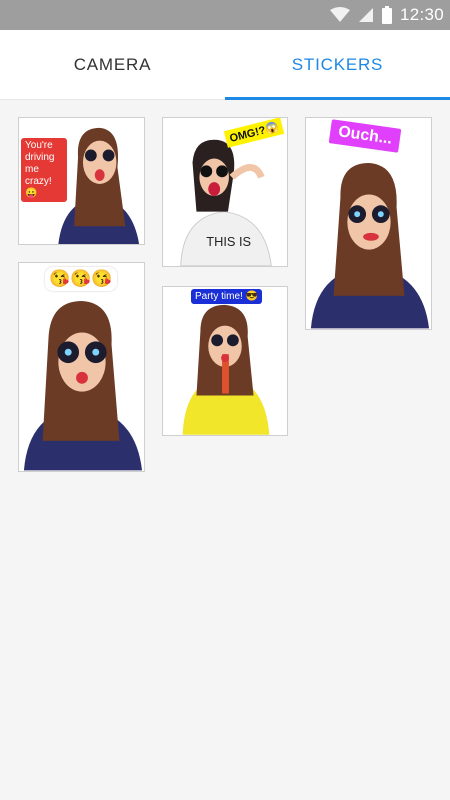 This screenshot has height=800, width=450. Describe the element at coordinates (228, 241) in the screenshot. I see `svg-text: THIS IS` at that location.